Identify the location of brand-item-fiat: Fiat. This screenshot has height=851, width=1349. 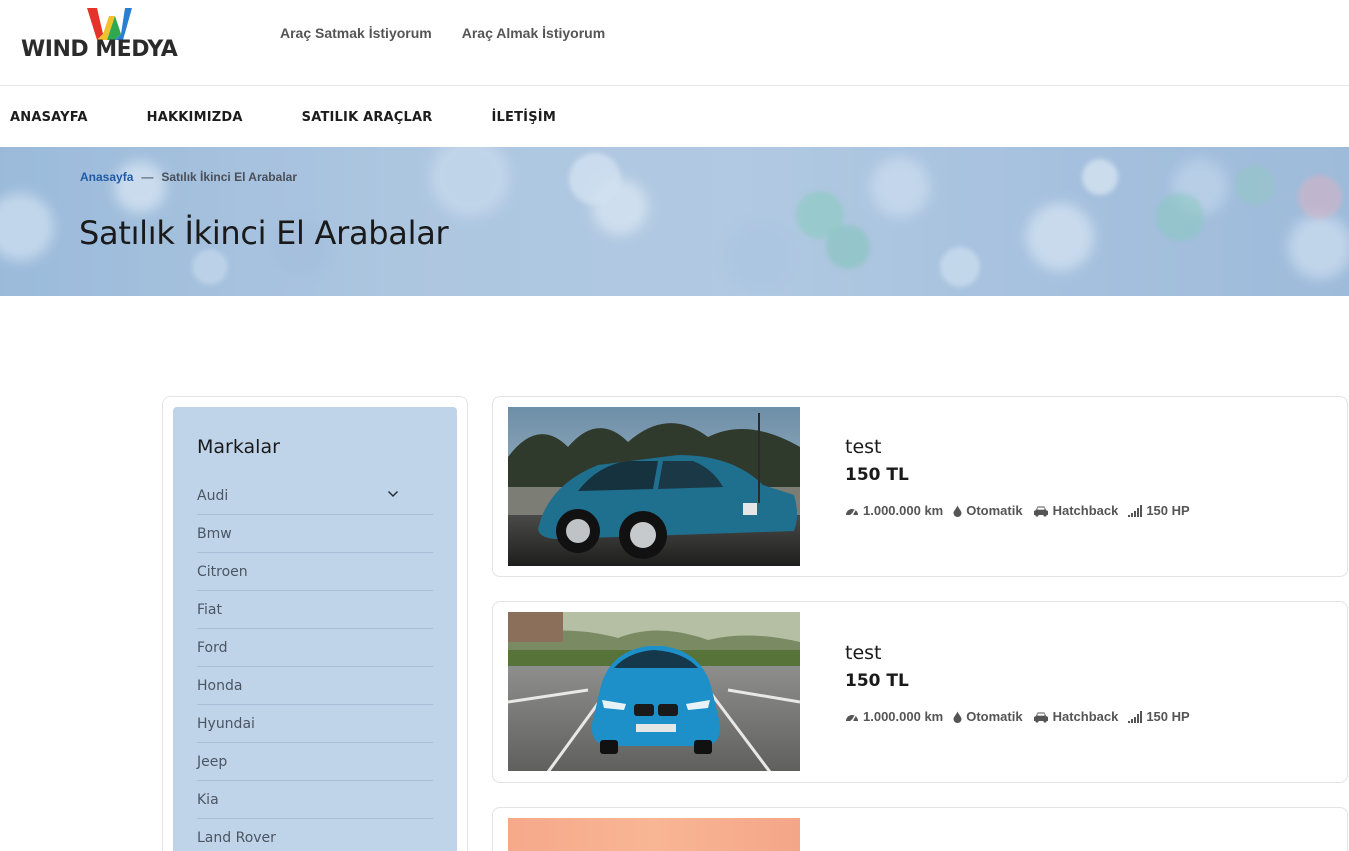
(315, 610).